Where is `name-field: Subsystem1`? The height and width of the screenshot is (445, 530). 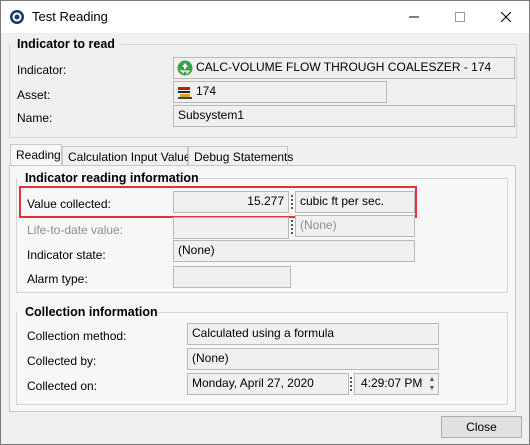
name-field: Subsystem1 is located at coordinates (344, 116).